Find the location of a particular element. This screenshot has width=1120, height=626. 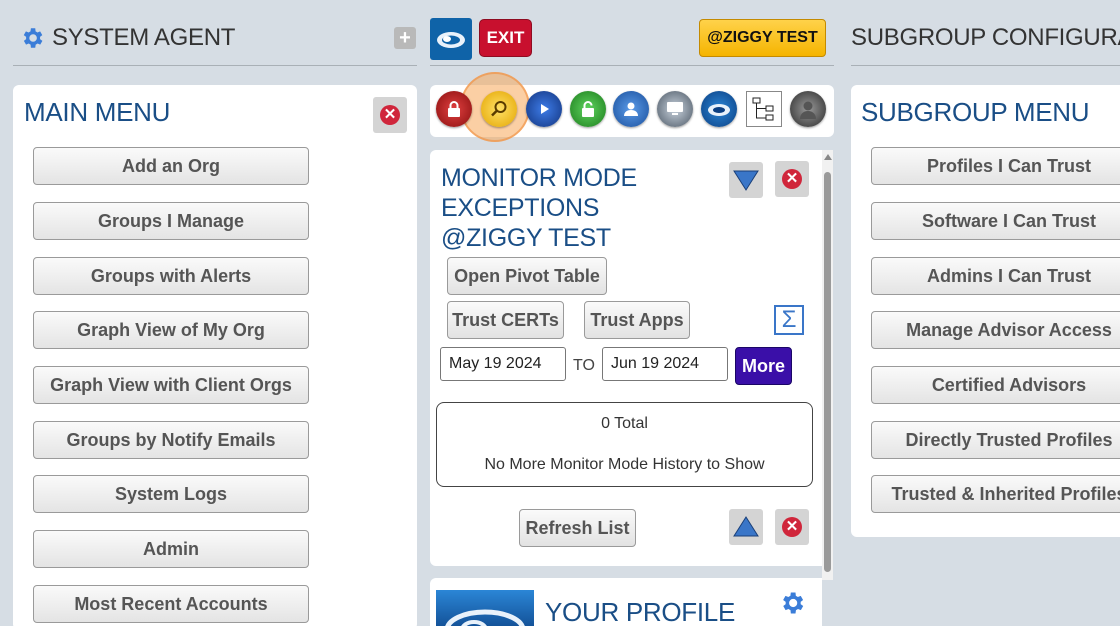

triangle-up-icon is located at coordinates (746, 526).